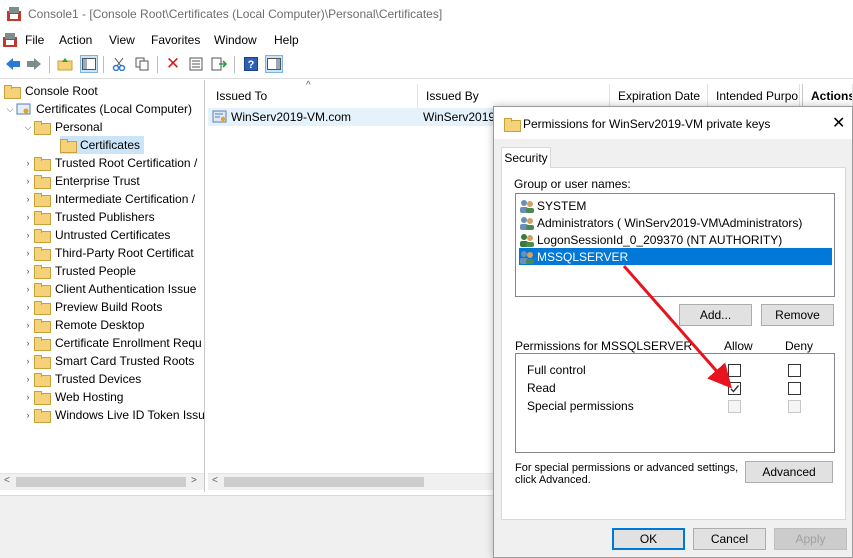 Image resolution: width=853 pixels, height=558 pixels. Describe the element at coordinates (108, 199) in the screenshot. I see `tree-item-folder: › Intermediate Certification /` at that location.